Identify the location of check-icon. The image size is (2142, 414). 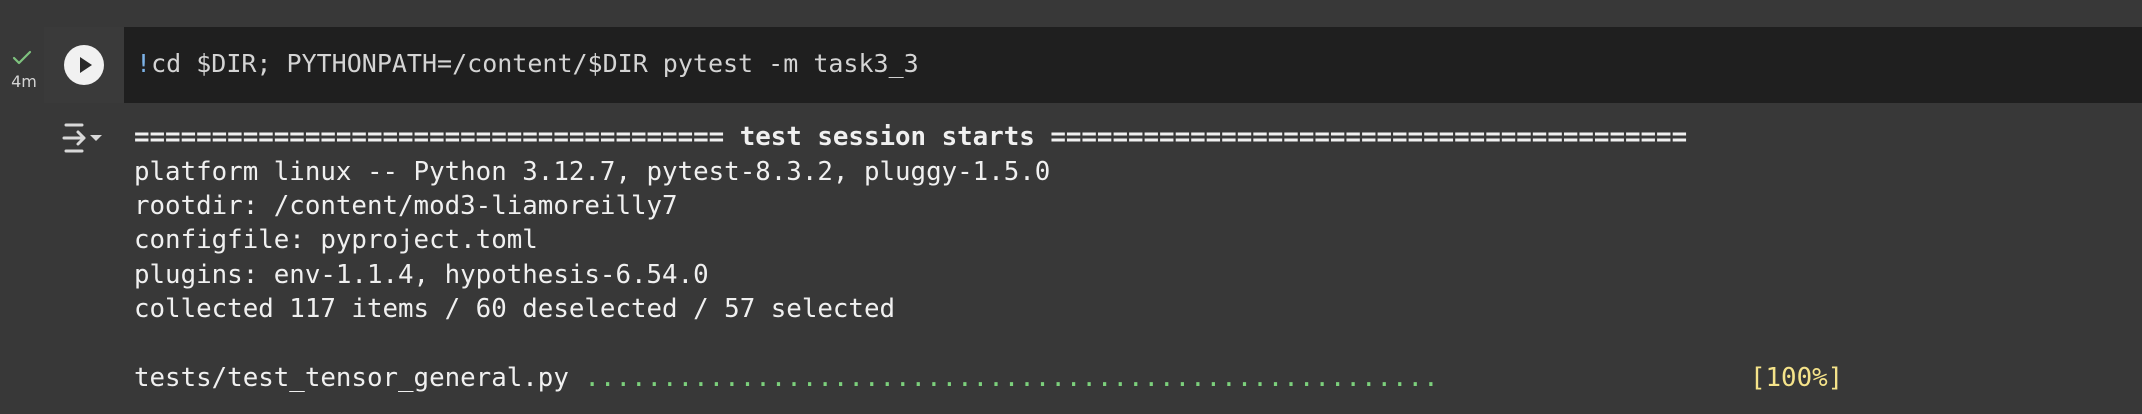
(22, 57).